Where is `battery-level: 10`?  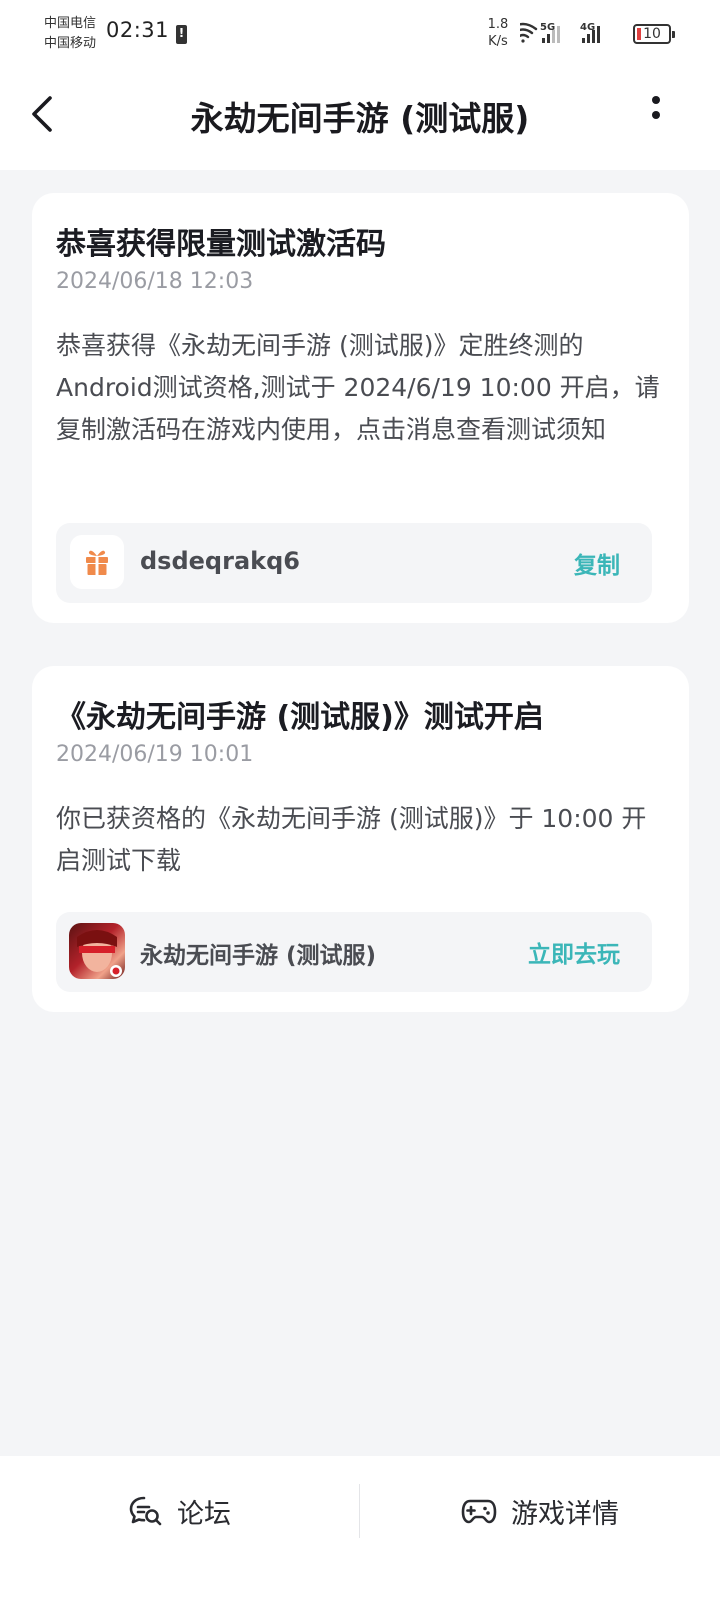
battery-level: 10 is located at coordinates (652, 34).